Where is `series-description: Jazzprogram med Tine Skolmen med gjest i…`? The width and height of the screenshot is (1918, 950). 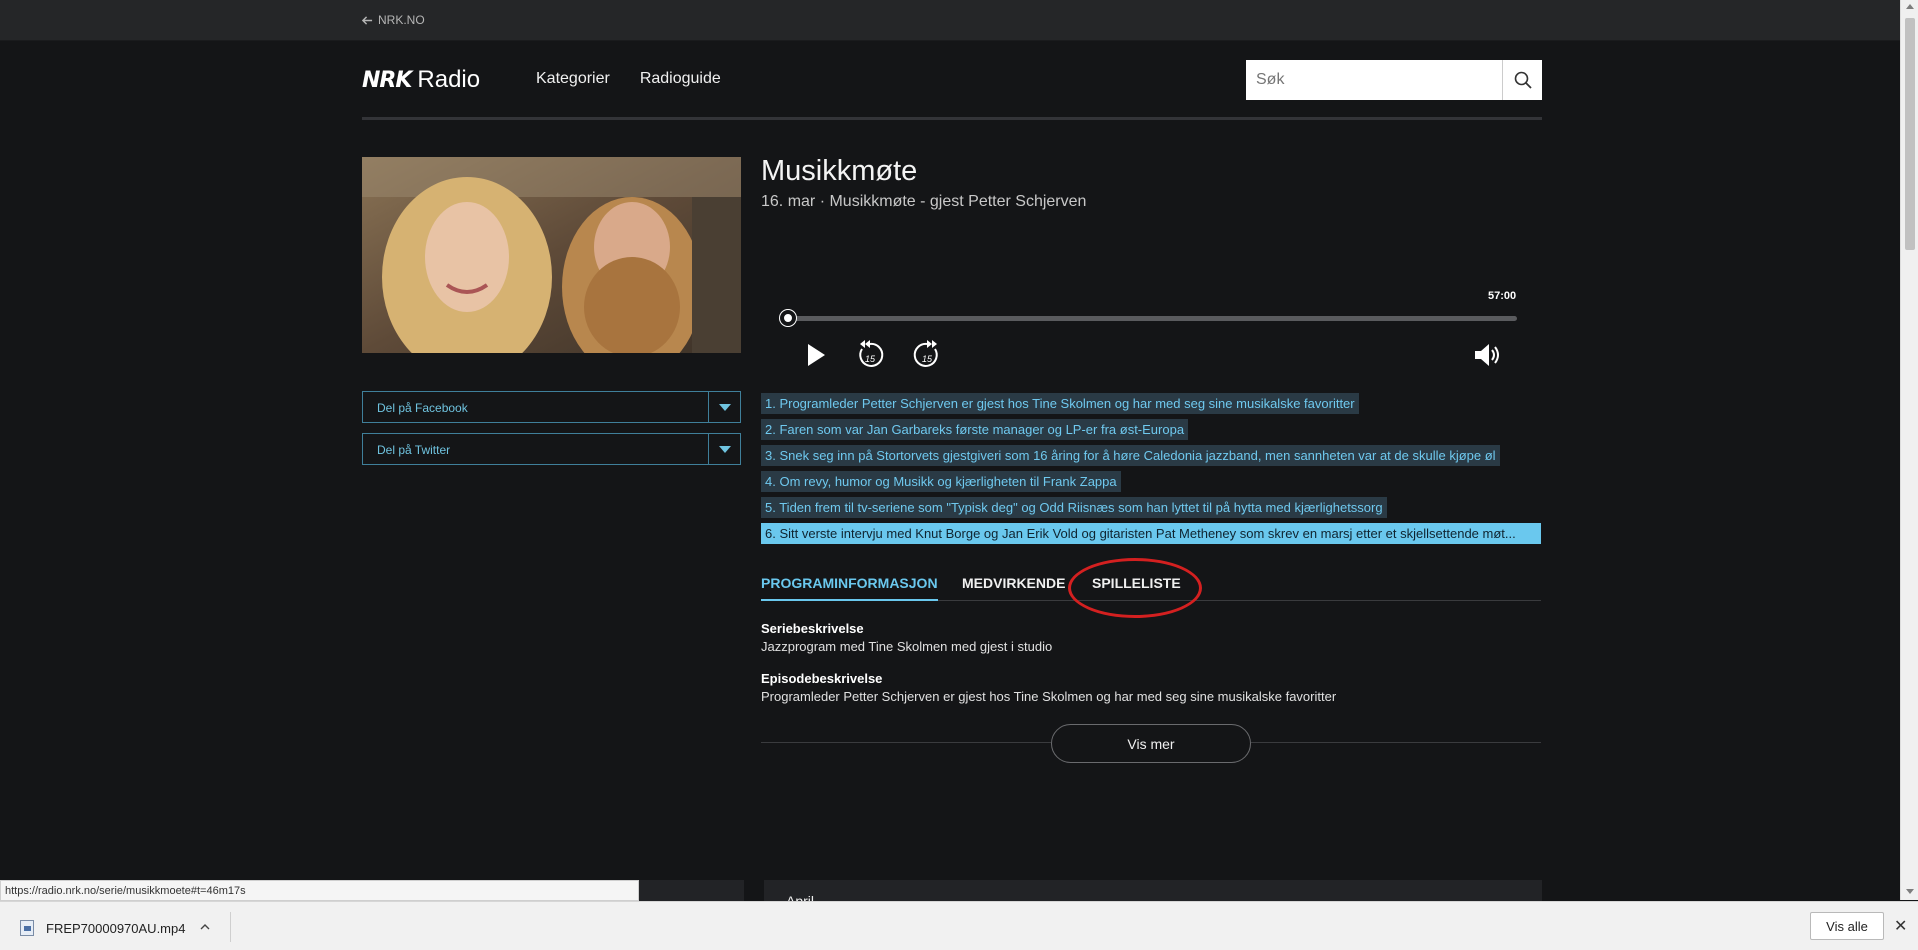
series-description: Jazzprogram med Tine Skolmen med gjest i… is located at coordinates (907, 646).